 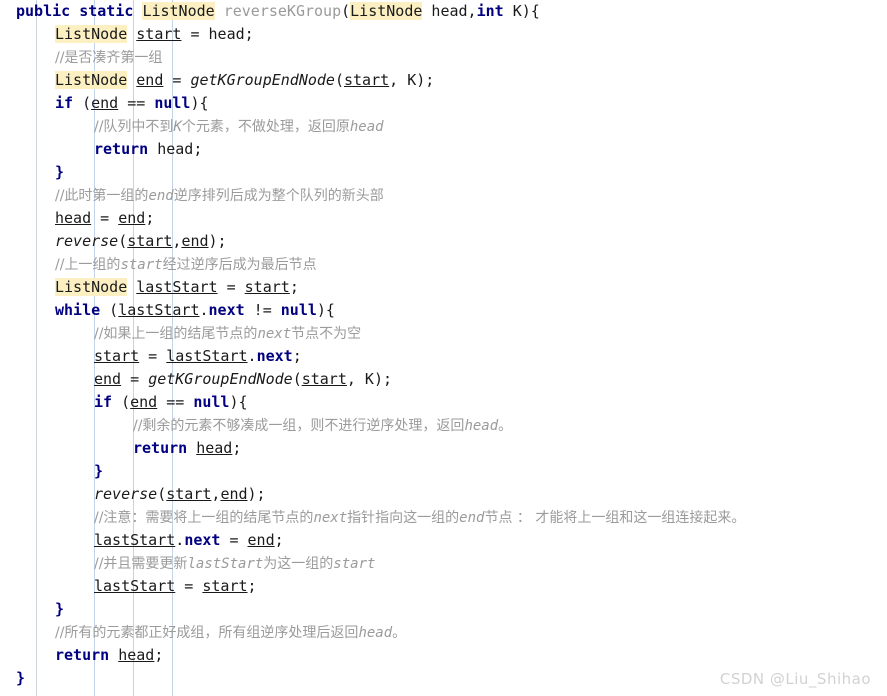 I want to click on code-line: ListNode start = head;, so click(x=443, y=34).